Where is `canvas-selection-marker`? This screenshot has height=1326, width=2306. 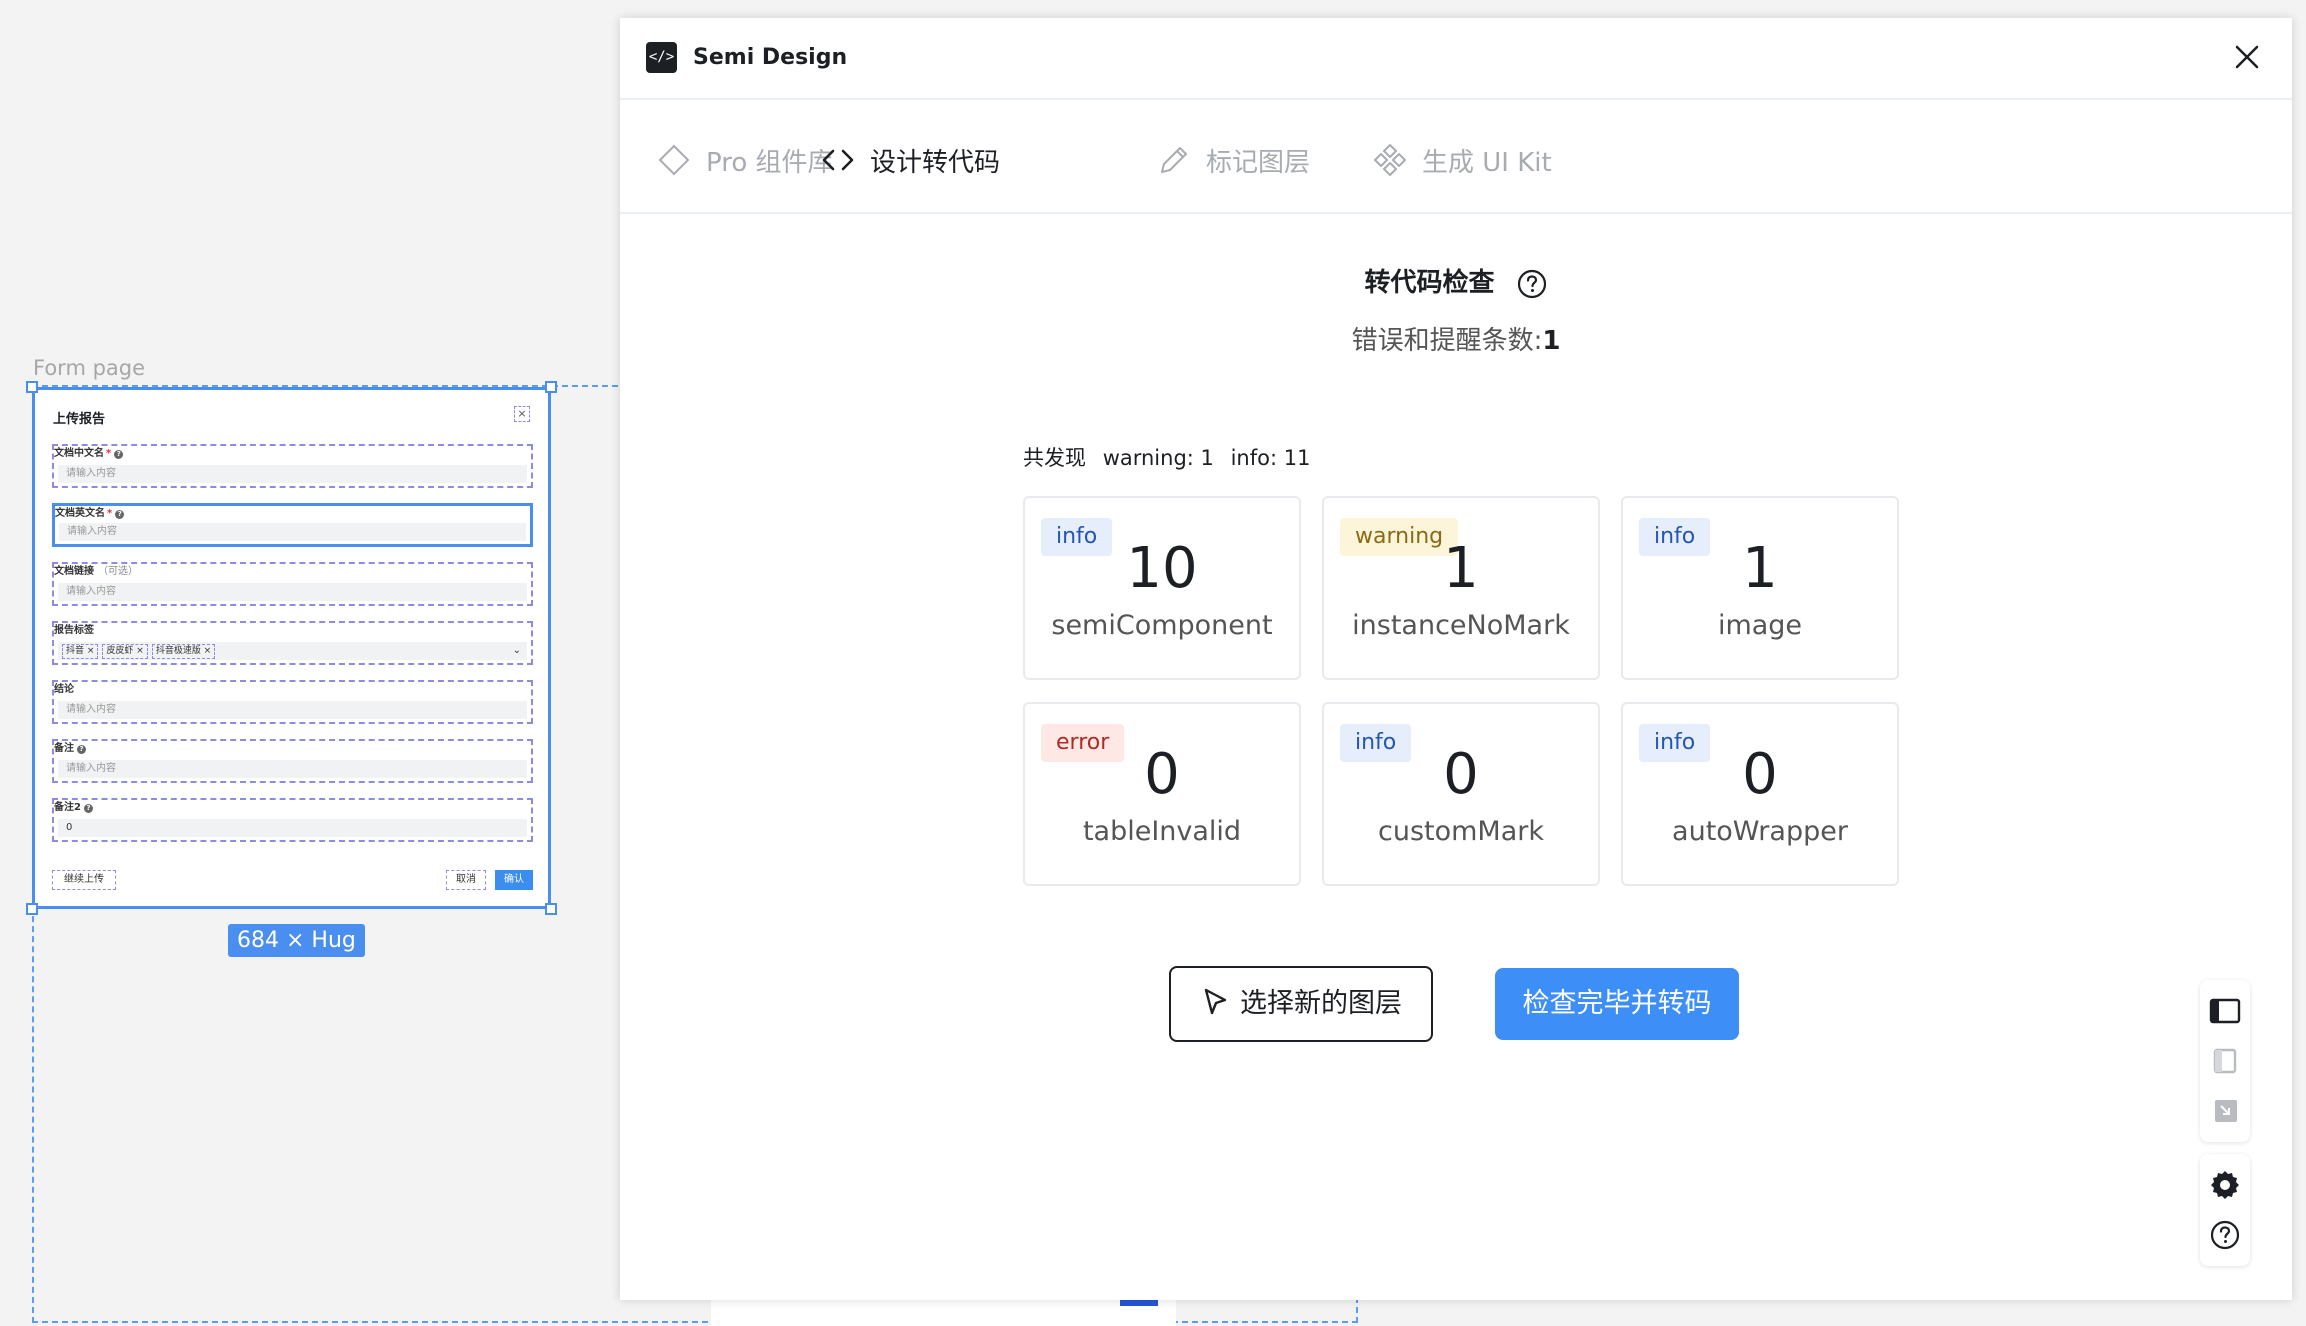
canvas-selection-marker is located at coordinates (1139, 1303).